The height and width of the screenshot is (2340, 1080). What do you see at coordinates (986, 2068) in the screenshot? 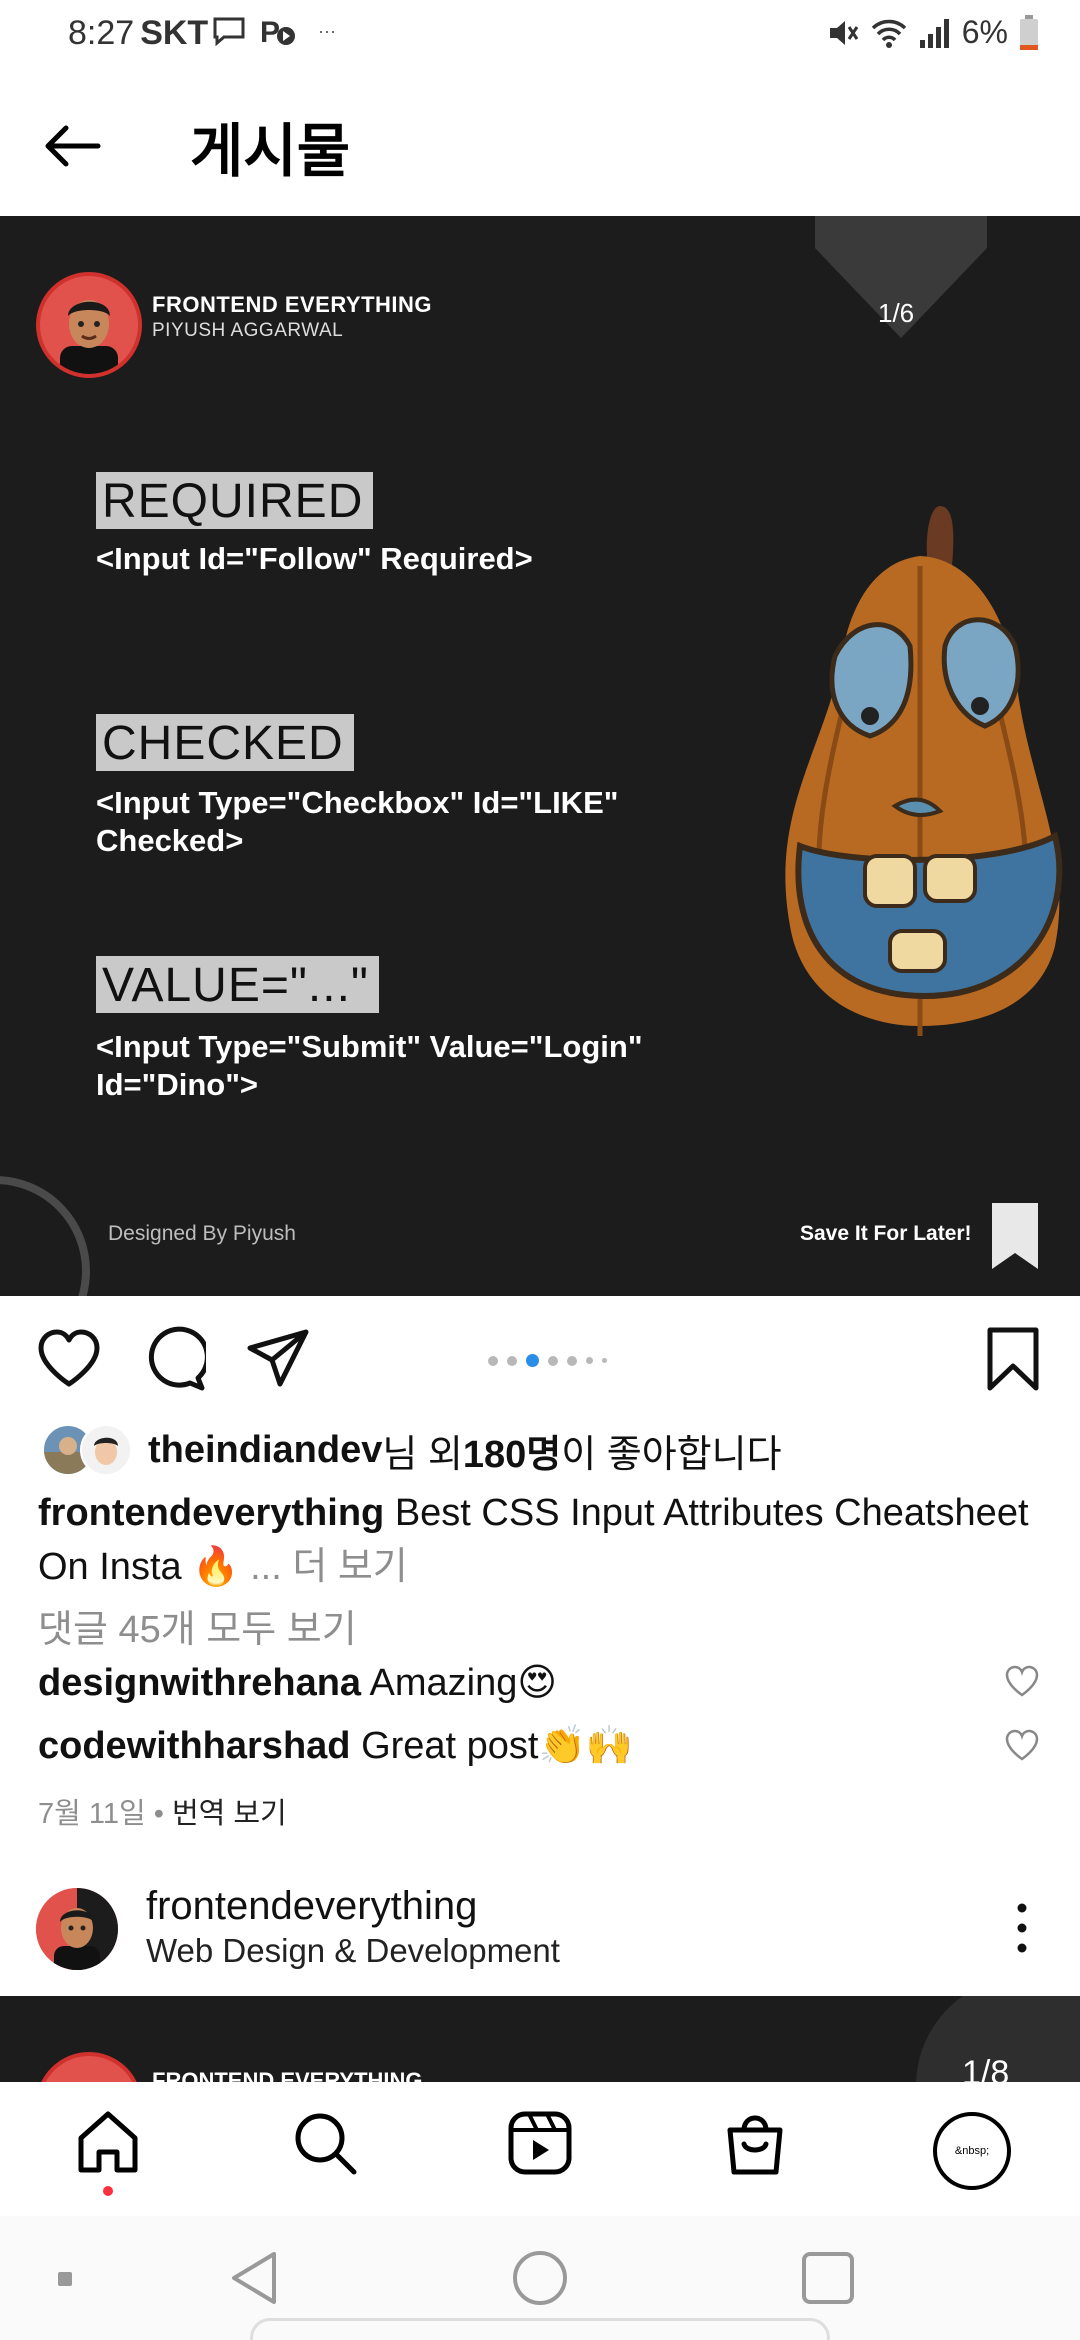
I see `next-slide-counter: 1/8` at bounding box center [986, 2068].